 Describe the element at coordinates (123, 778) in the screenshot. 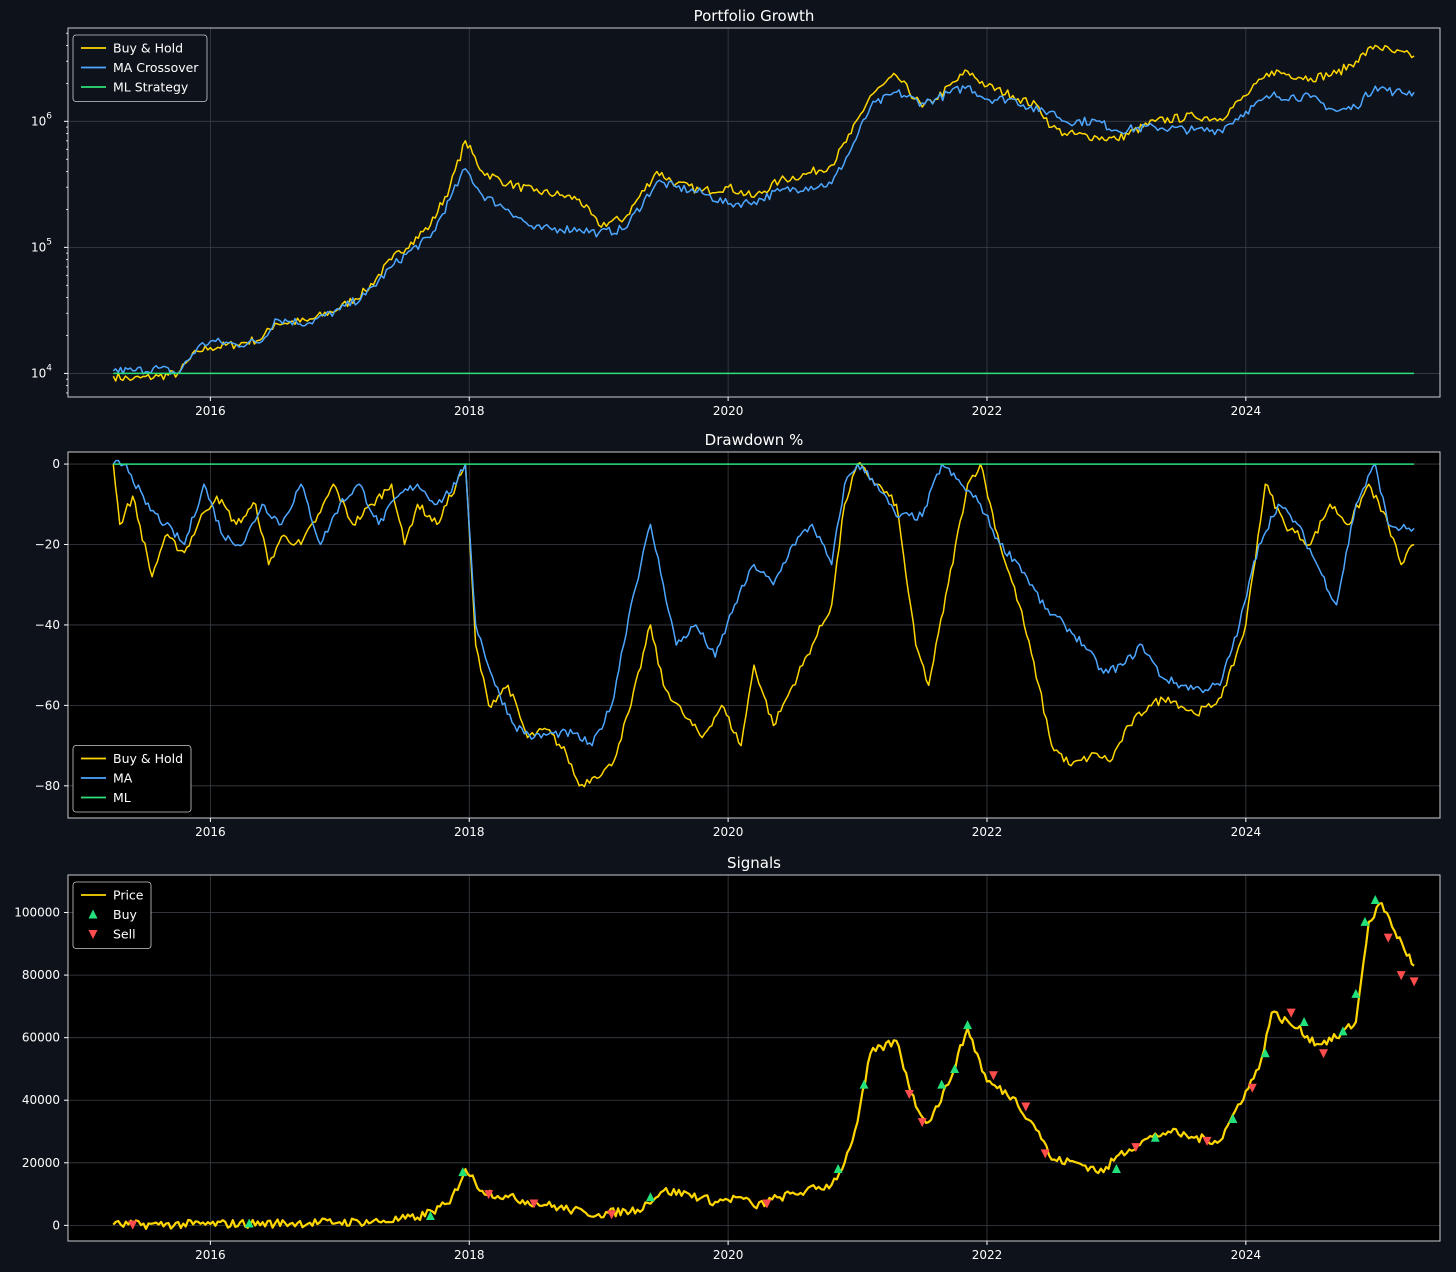

I see `drawdown-legend-label: MA` at that location.